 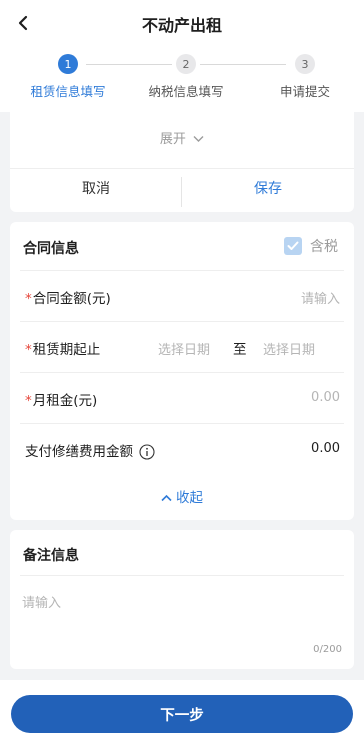 I want to click on step-3: 3 申请提交, so click(x=305, y=76).